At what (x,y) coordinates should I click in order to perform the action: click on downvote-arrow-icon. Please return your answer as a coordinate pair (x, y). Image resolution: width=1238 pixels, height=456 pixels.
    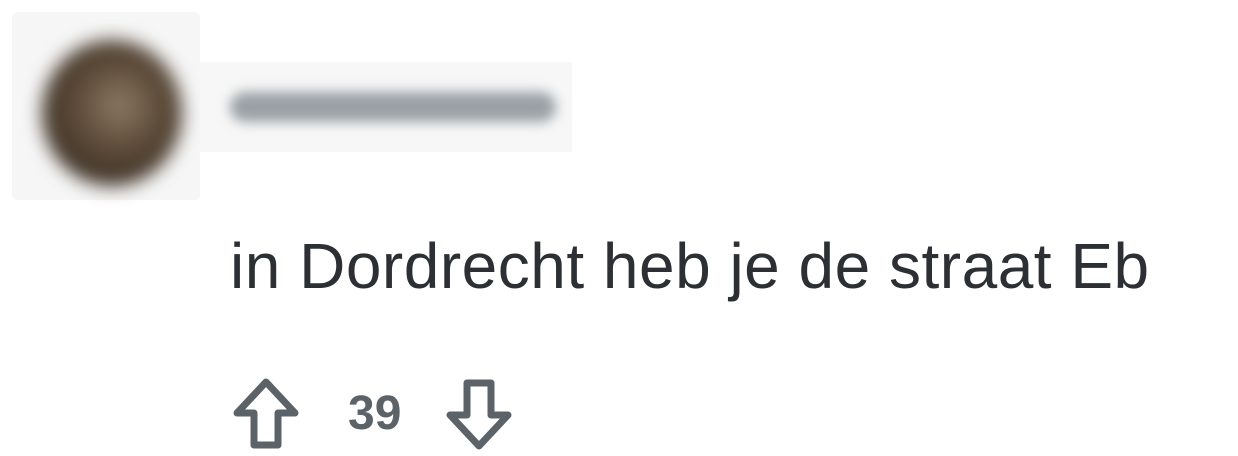
    Looking at the image, I should click on (479, 414).